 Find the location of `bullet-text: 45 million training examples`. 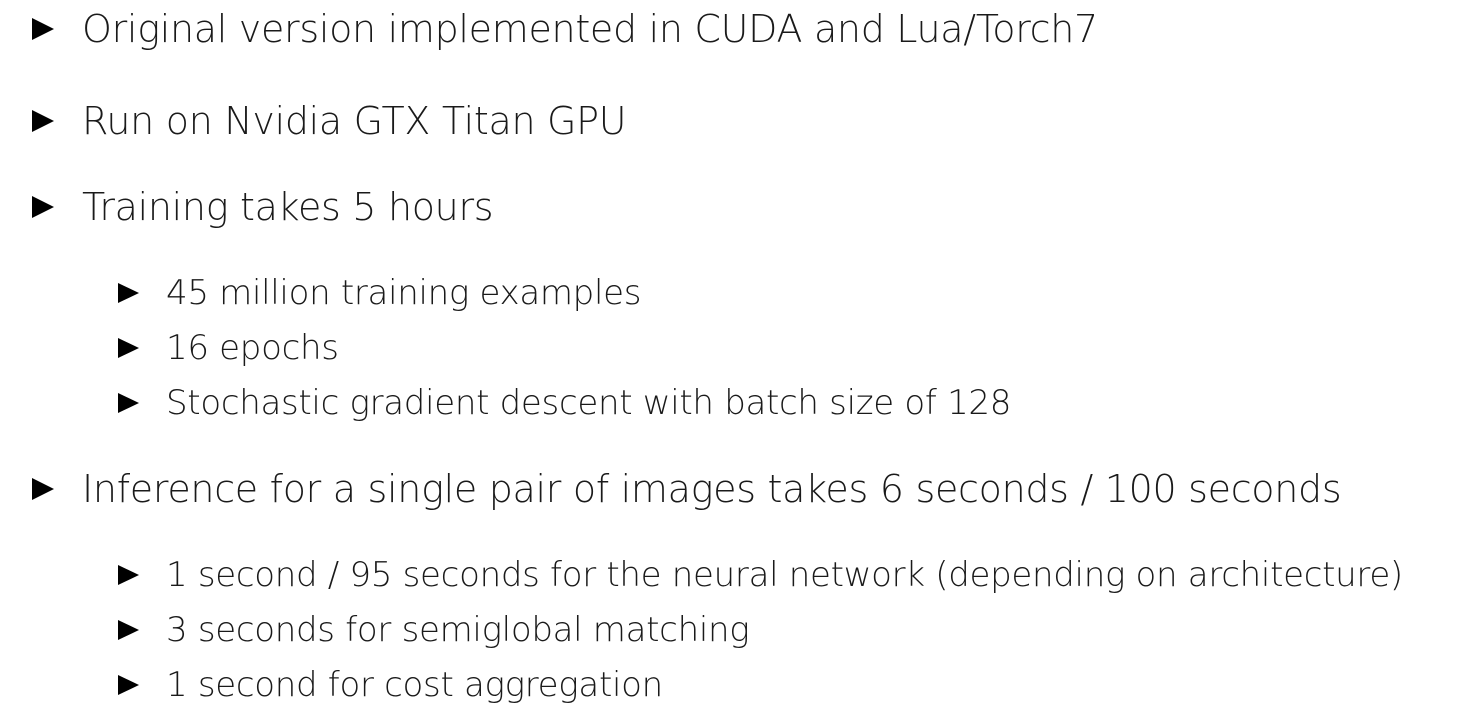

bullet-text: 45 million training examples is located at coordinates (404, 293).